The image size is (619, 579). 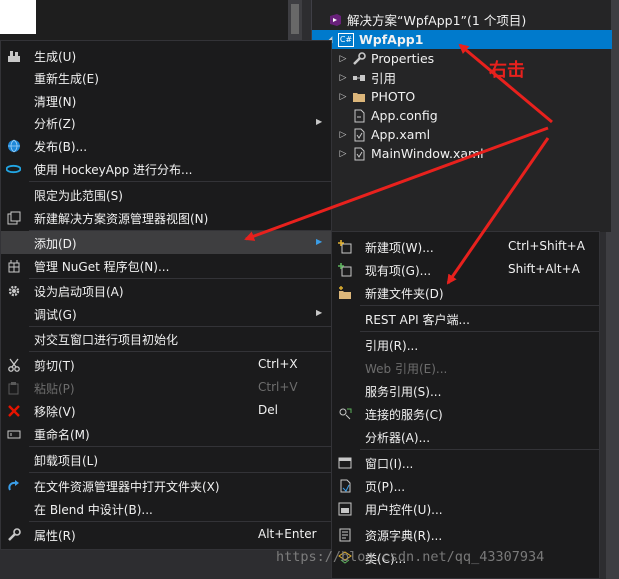 I want to click on shortcut-label: Del, so click(x=268, y=410).